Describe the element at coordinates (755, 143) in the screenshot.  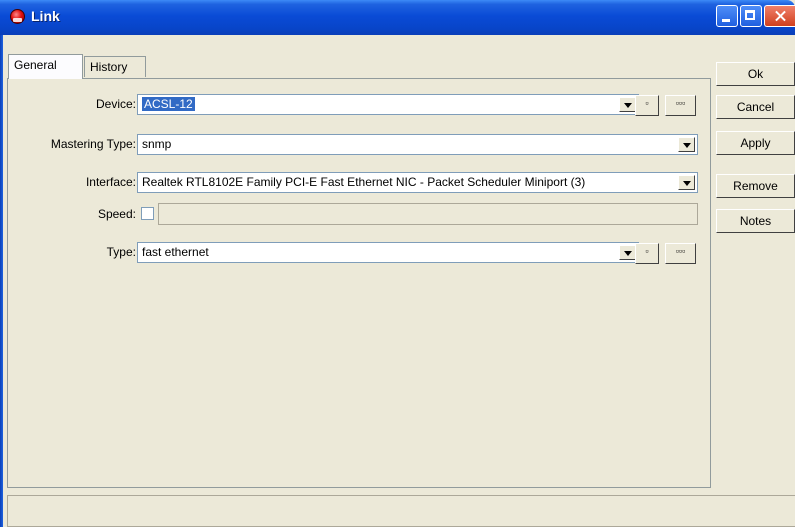
I see `apply-button: Apply` at that location.